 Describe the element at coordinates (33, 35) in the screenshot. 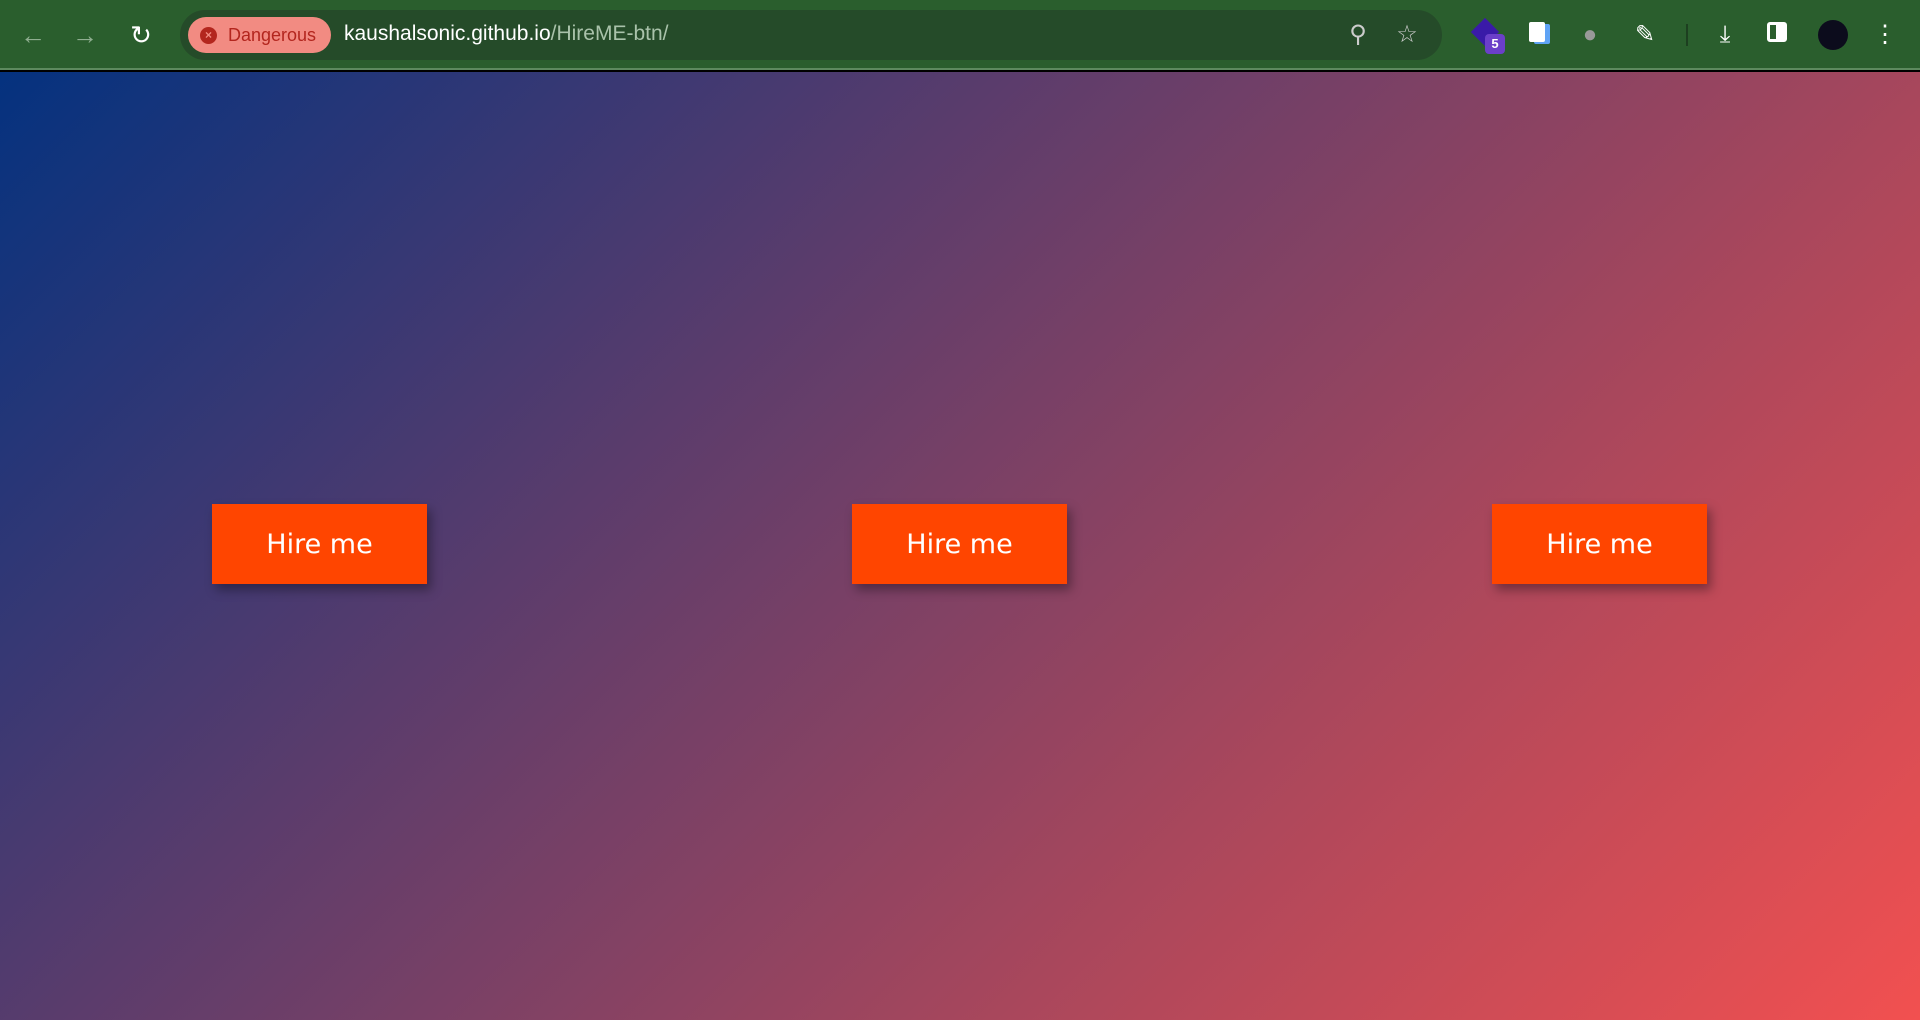

I see `back-icon: ←` at that location.